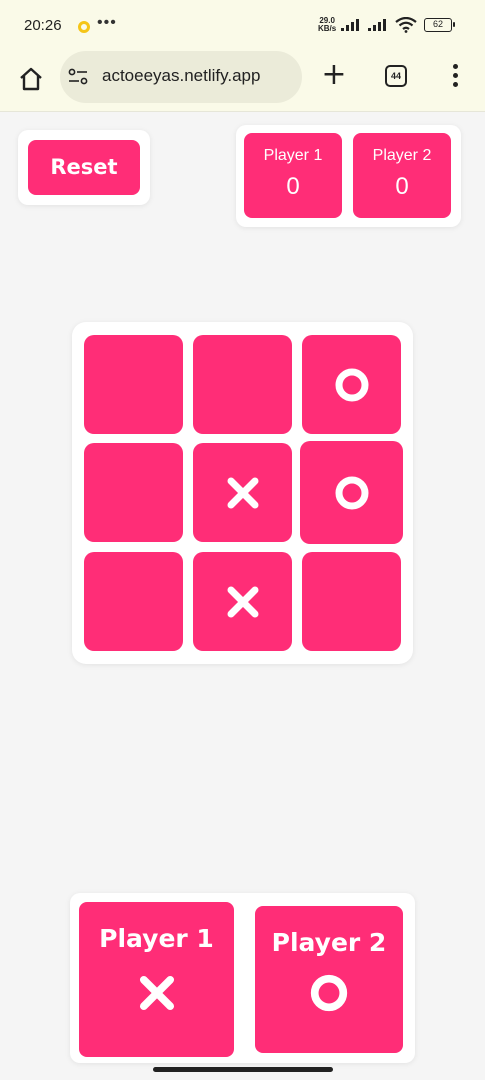 The image size is (485, 1080). I want to click on url-text: actoeeyas.netlify.app, so click(181, 75).